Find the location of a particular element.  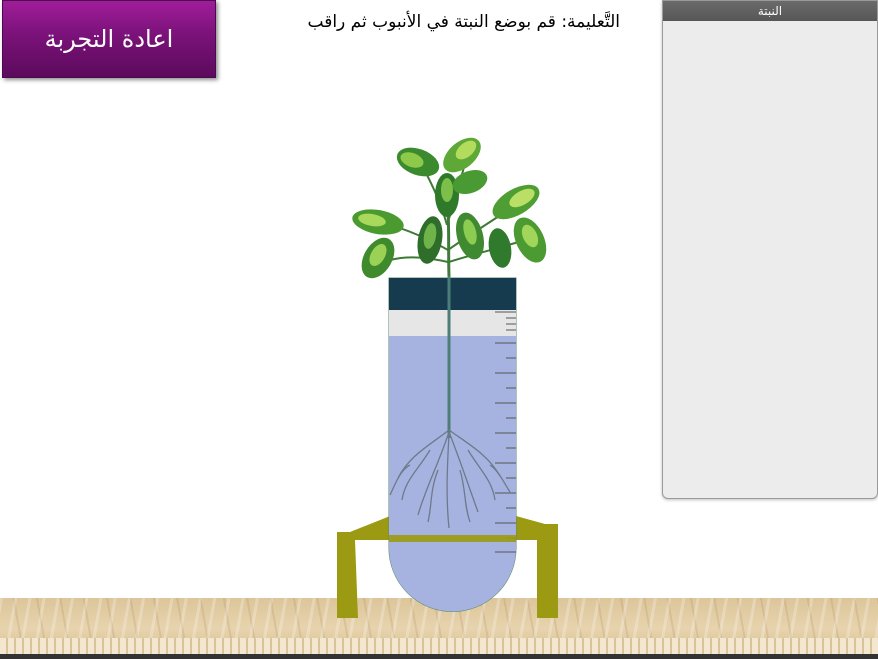

tube-cap is located at coordinates (452, 294).